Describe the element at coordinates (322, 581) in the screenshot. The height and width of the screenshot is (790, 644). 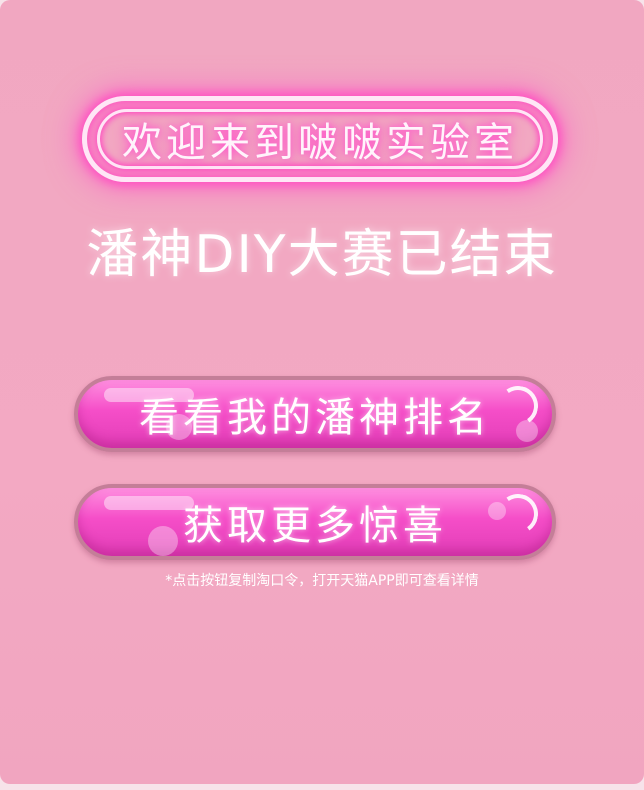
I see `instruction-note: *点击按钮复制淘口令，打开天猫APP即可查看详情` at that location.